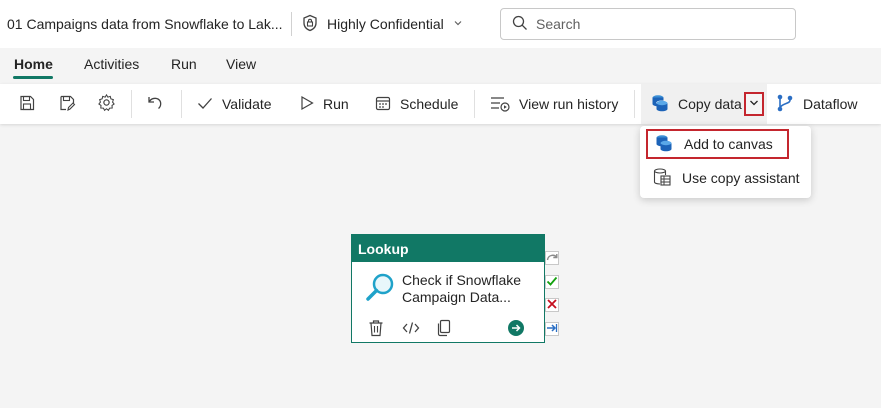  What do you see at coordinates (440, 65) in the screenshot?
I see `ribbon-tabs: Home Activities Run View` at bounding box center [440, 65].